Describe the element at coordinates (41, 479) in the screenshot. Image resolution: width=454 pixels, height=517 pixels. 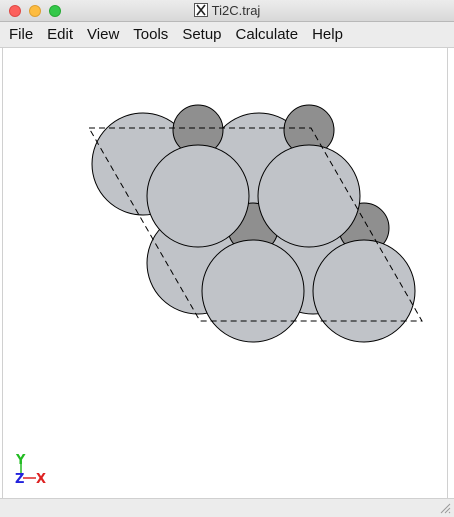
I see `x-axis-label: X` at that location.